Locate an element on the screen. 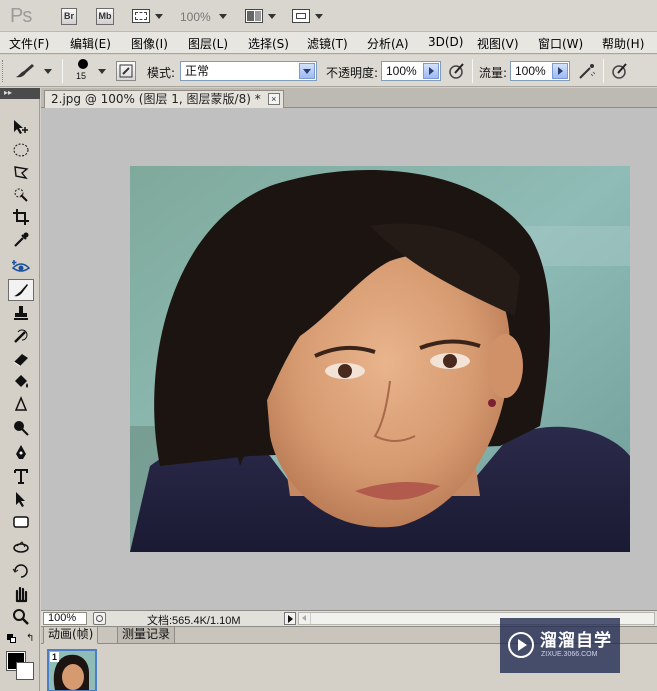 The height and width of the screenshot is (691, 657). tool-preset-picker is located at coordinates (33, 71).